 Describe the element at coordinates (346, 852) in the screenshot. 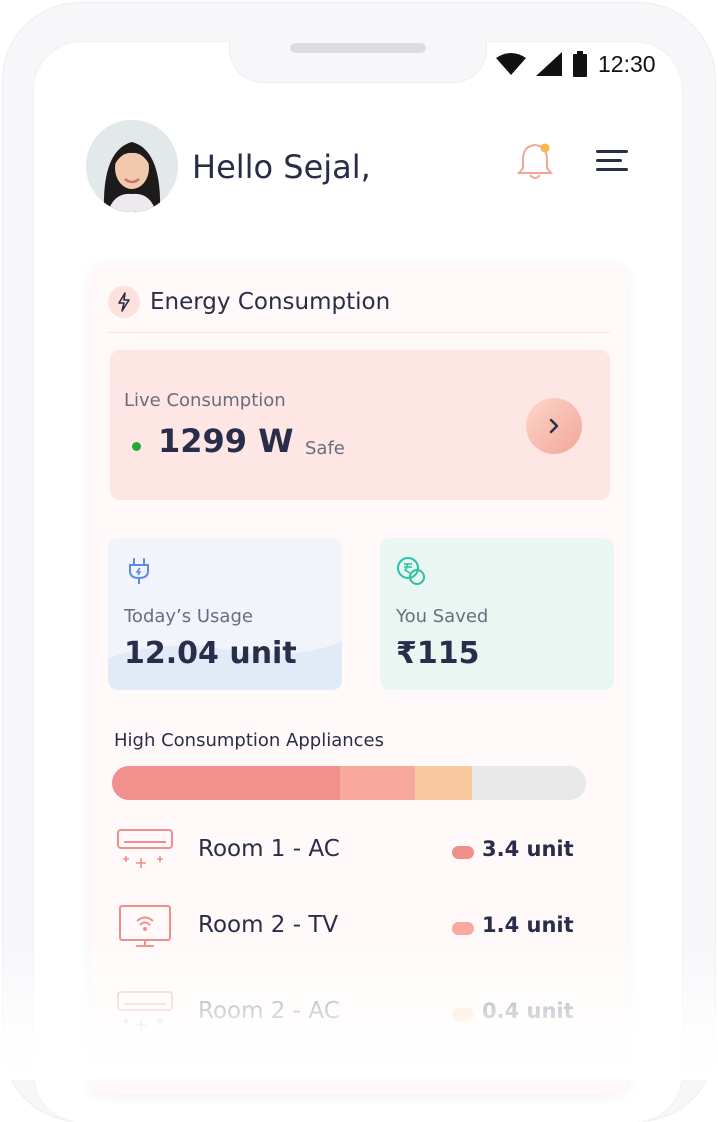

I see `appliance-row: Room 1 - AC 3.4 unit` at that location.